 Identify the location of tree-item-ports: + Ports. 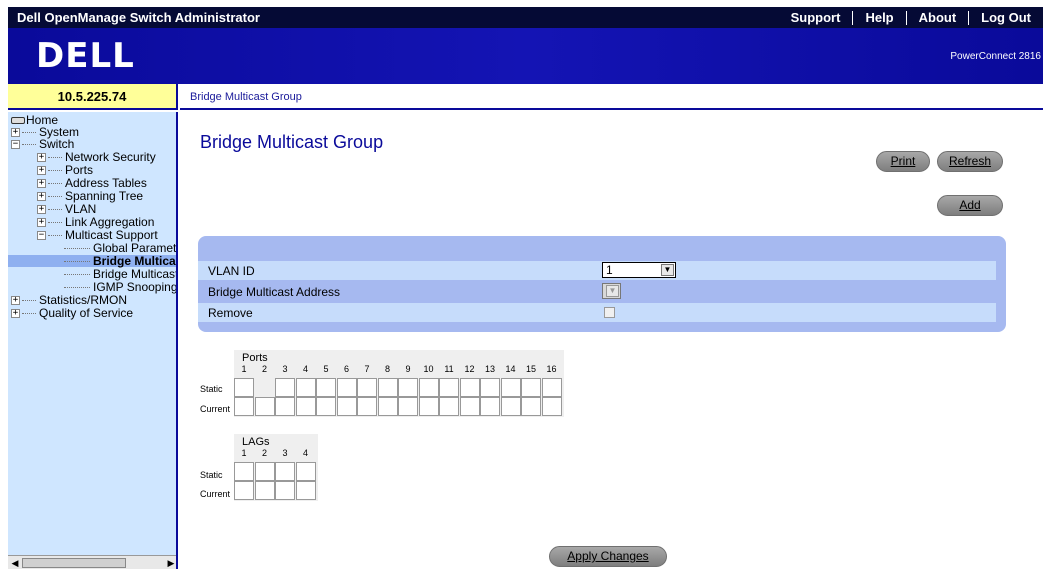
(65, 170).